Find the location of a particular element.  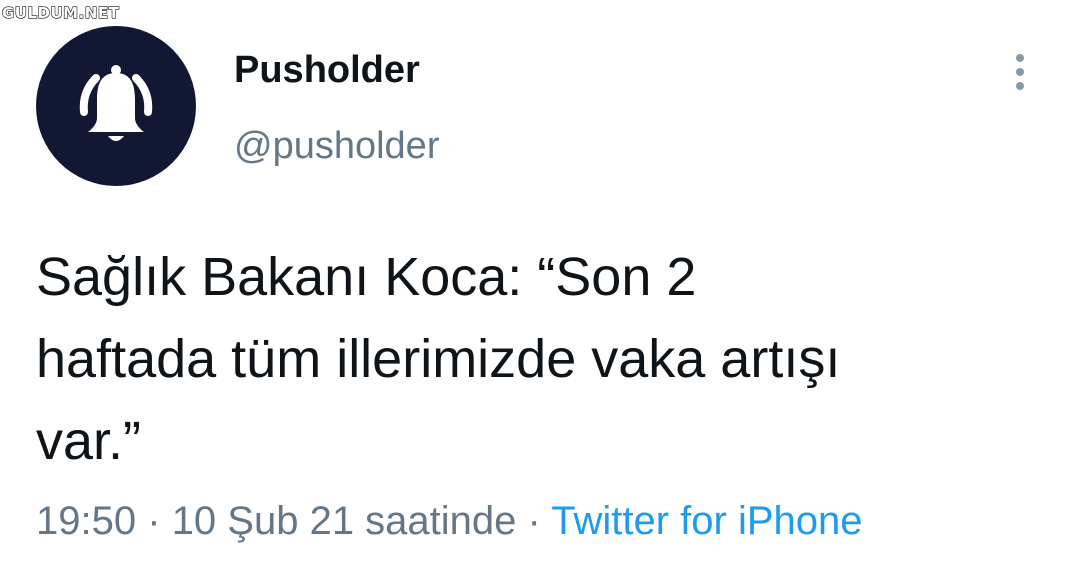

tweet-date: 10 Şub 21 saatinde is located at coordinates (344, 521).